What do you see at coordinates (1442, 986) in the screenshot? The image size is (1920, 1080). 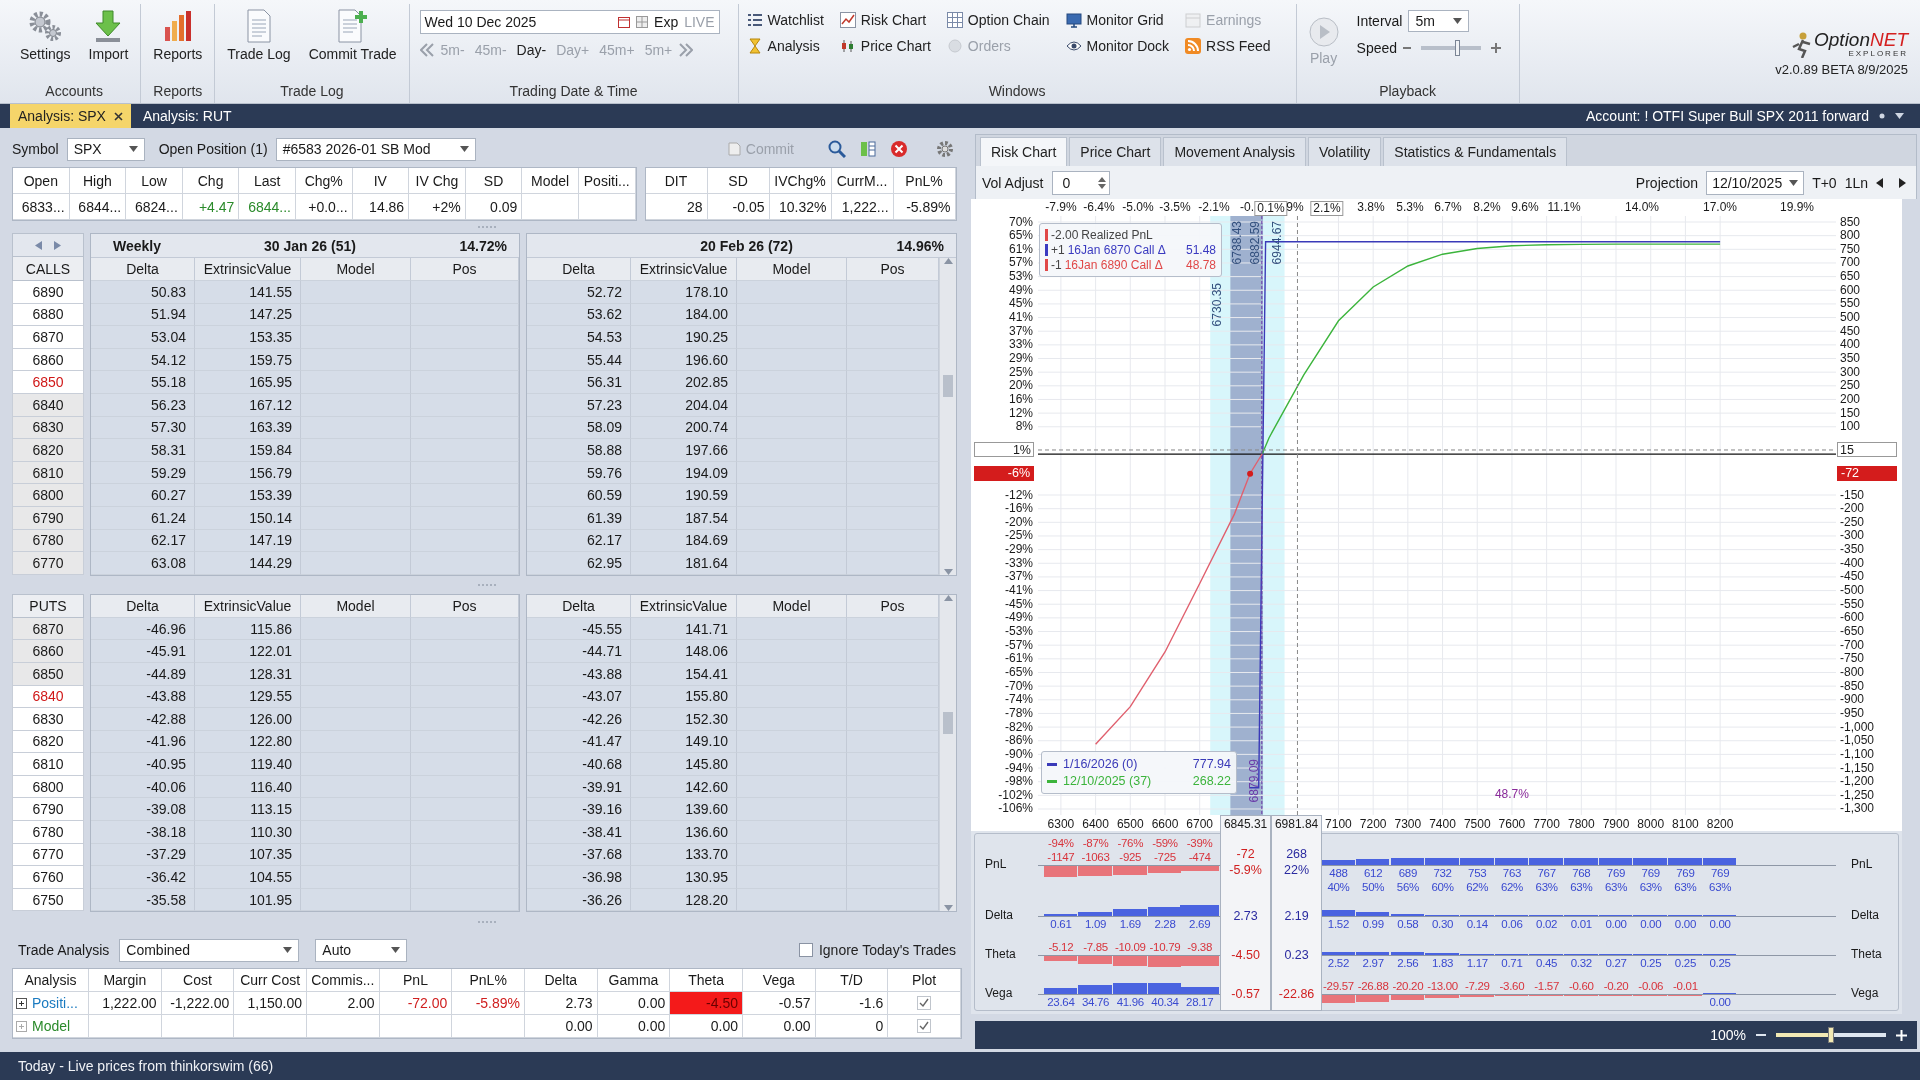 I see `greek-value: -13.00` at bounding box center [1442, 986].